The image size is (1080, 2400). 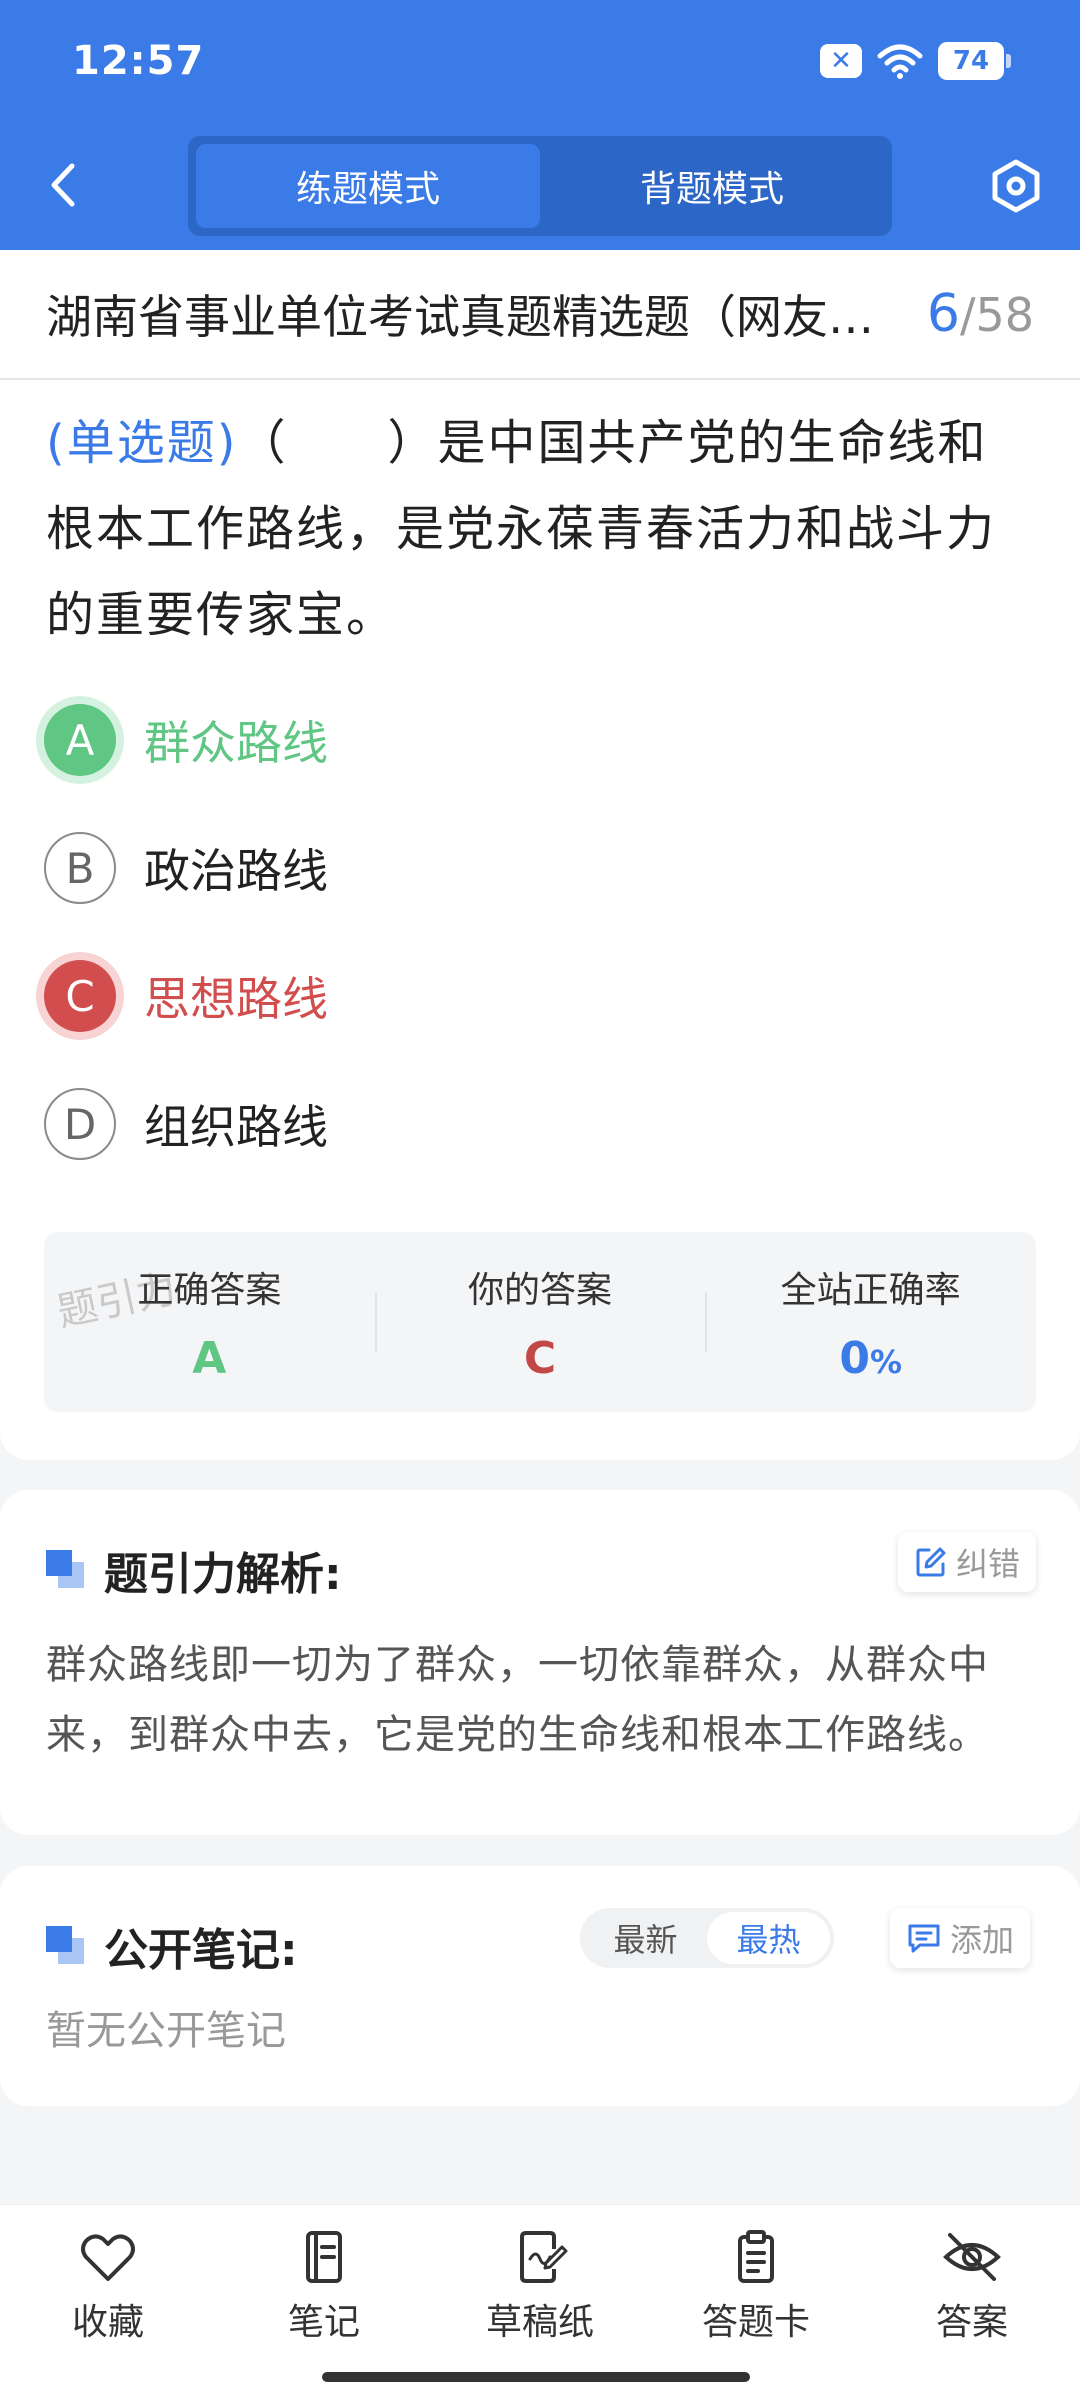 I want to click on accuracy-rate-value: 0%, so click(x=870, y=1358).